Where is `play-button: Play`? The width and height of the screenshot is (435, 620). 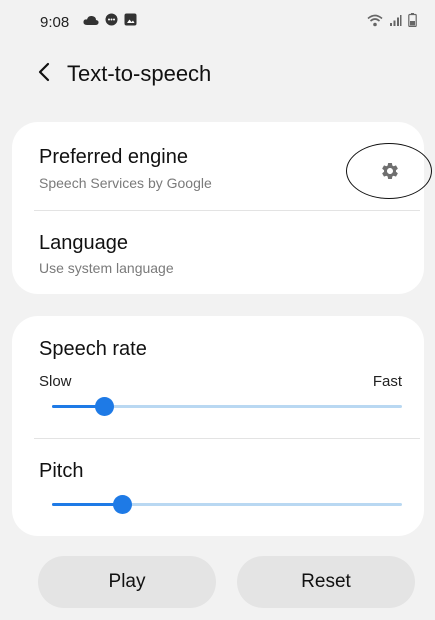
play-button: Play is located at coordinates (127, 582).